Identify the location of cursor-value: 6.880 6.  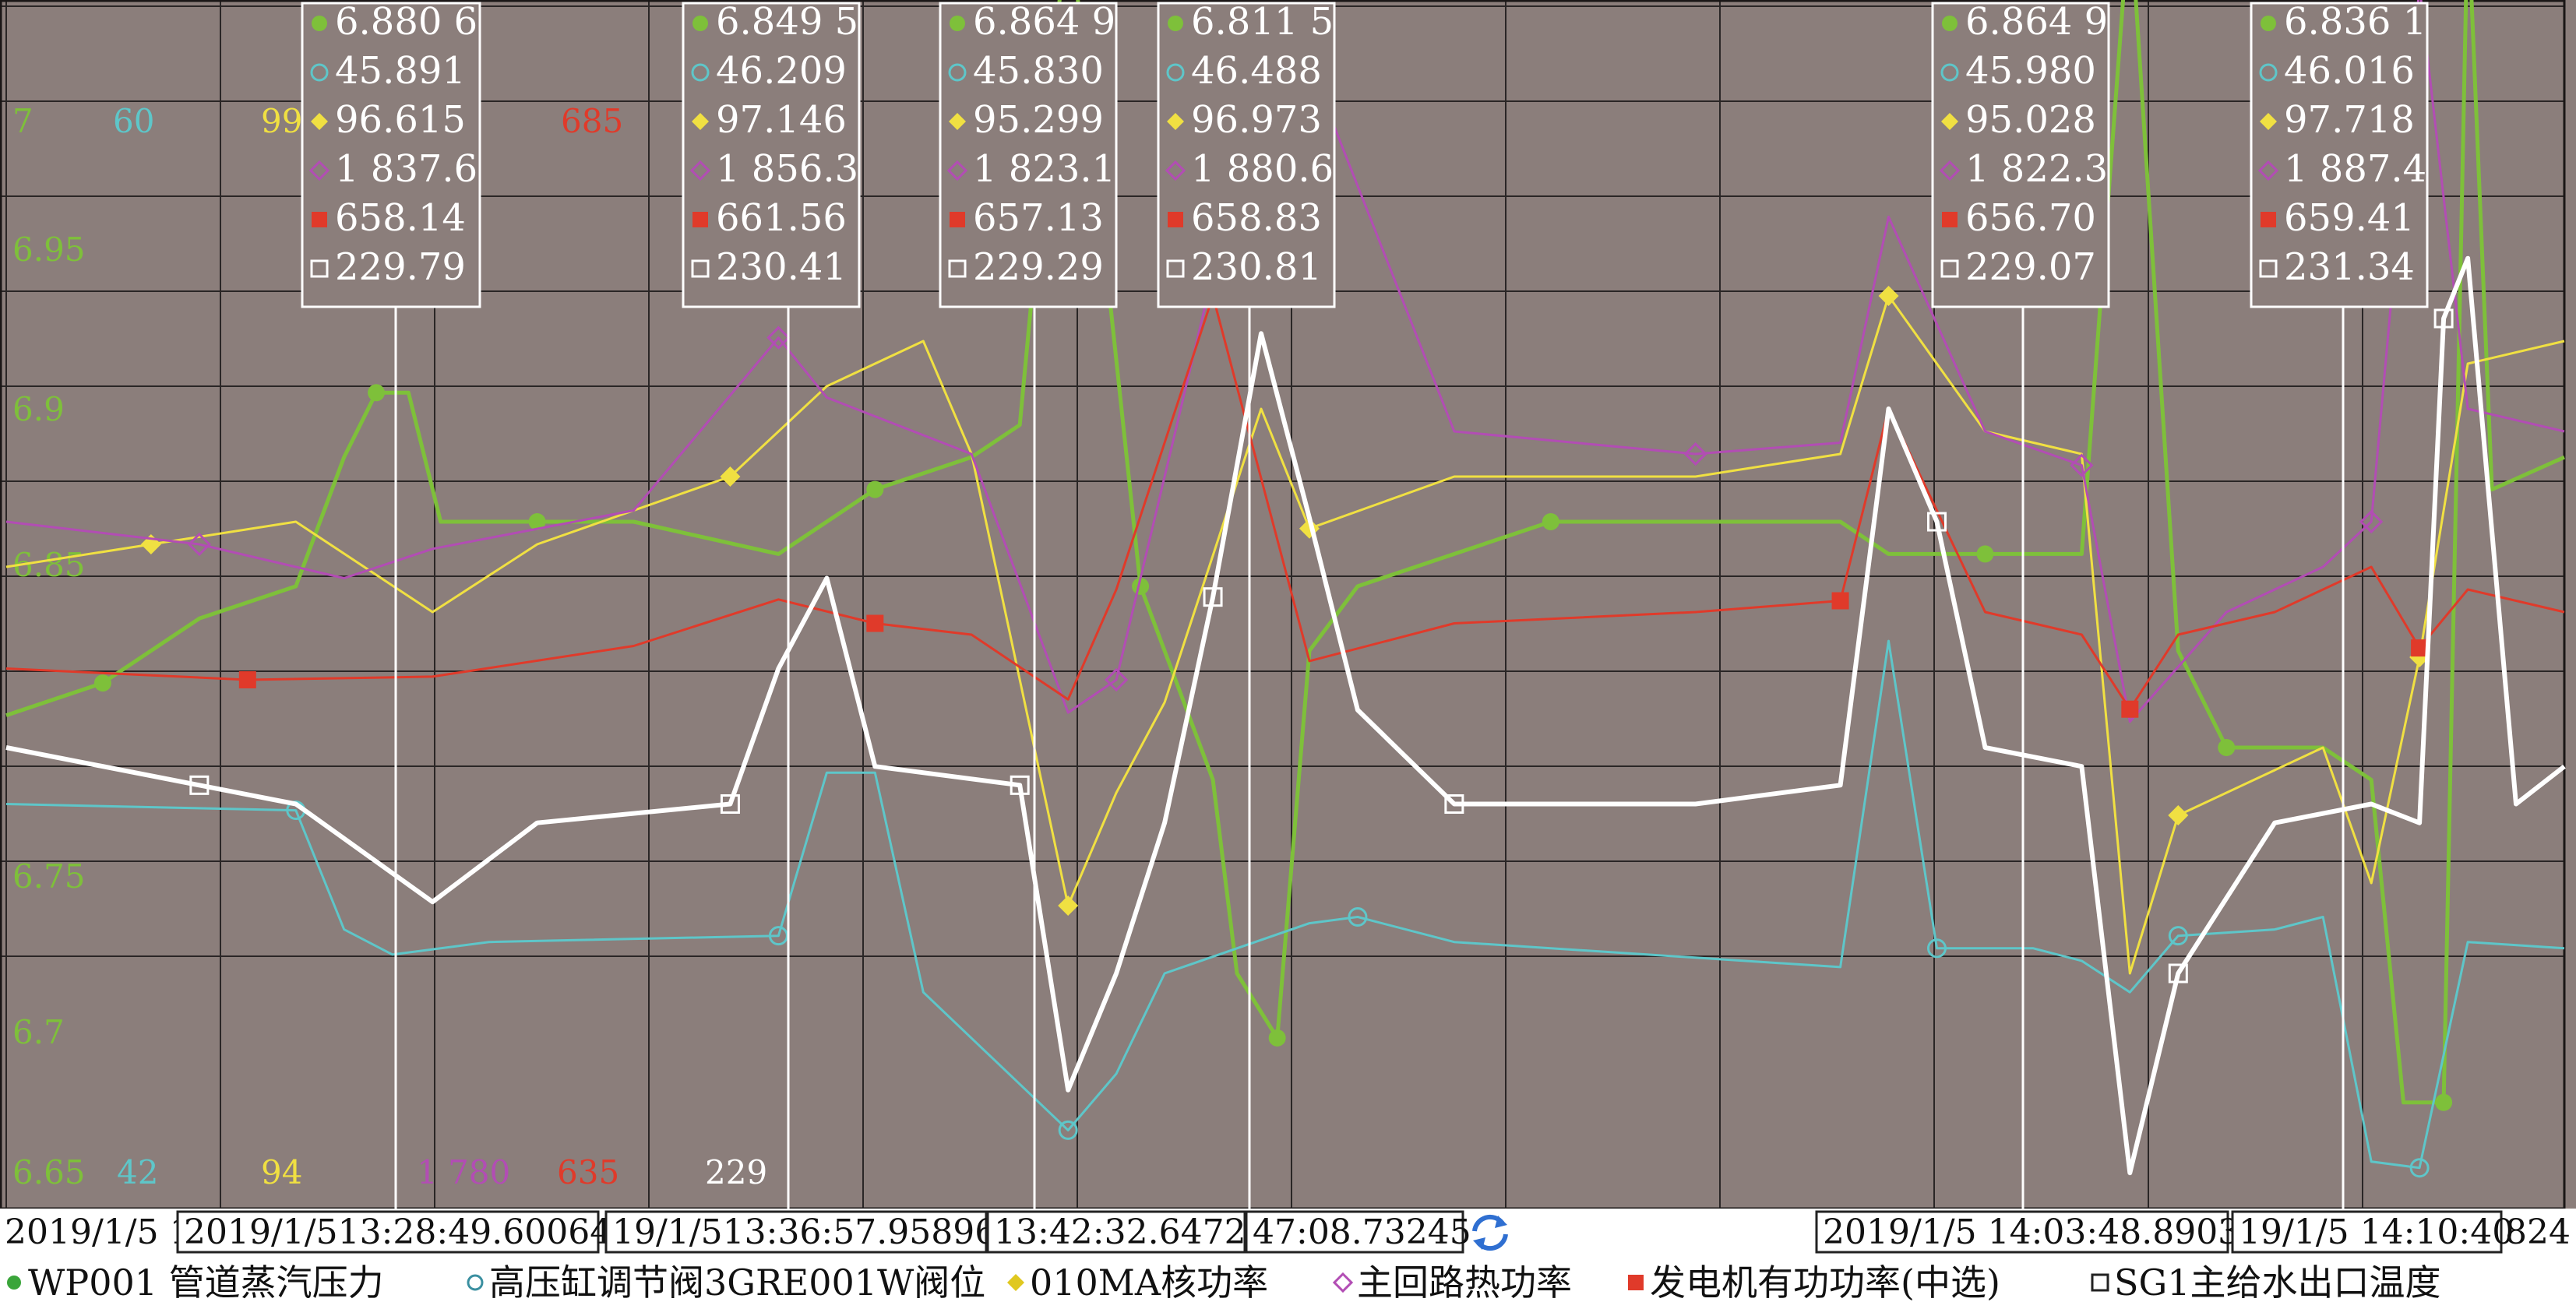
(406, 22).